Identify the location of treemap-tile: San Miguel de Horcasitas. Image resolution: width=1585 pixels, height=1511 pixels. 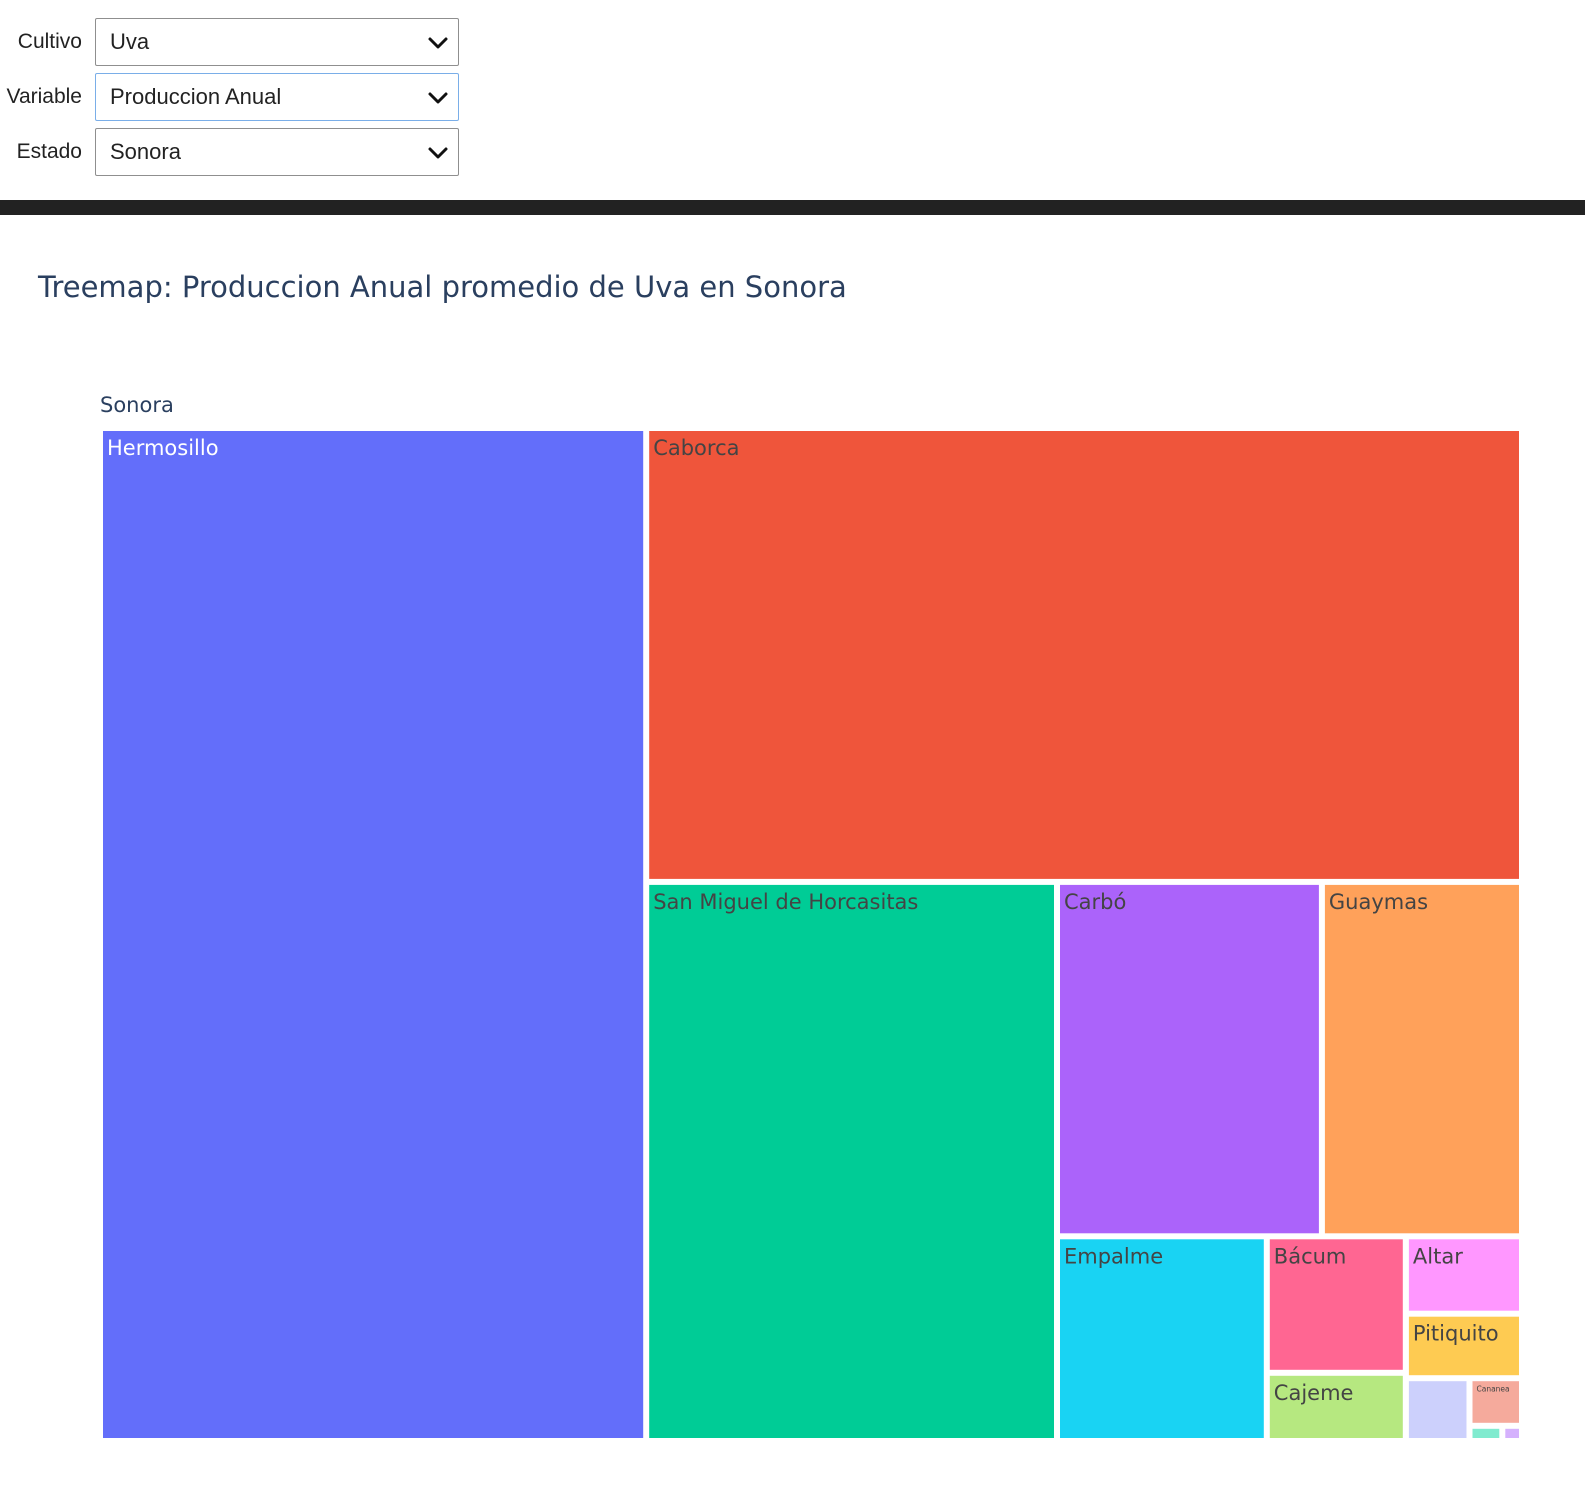
(851, 1161).